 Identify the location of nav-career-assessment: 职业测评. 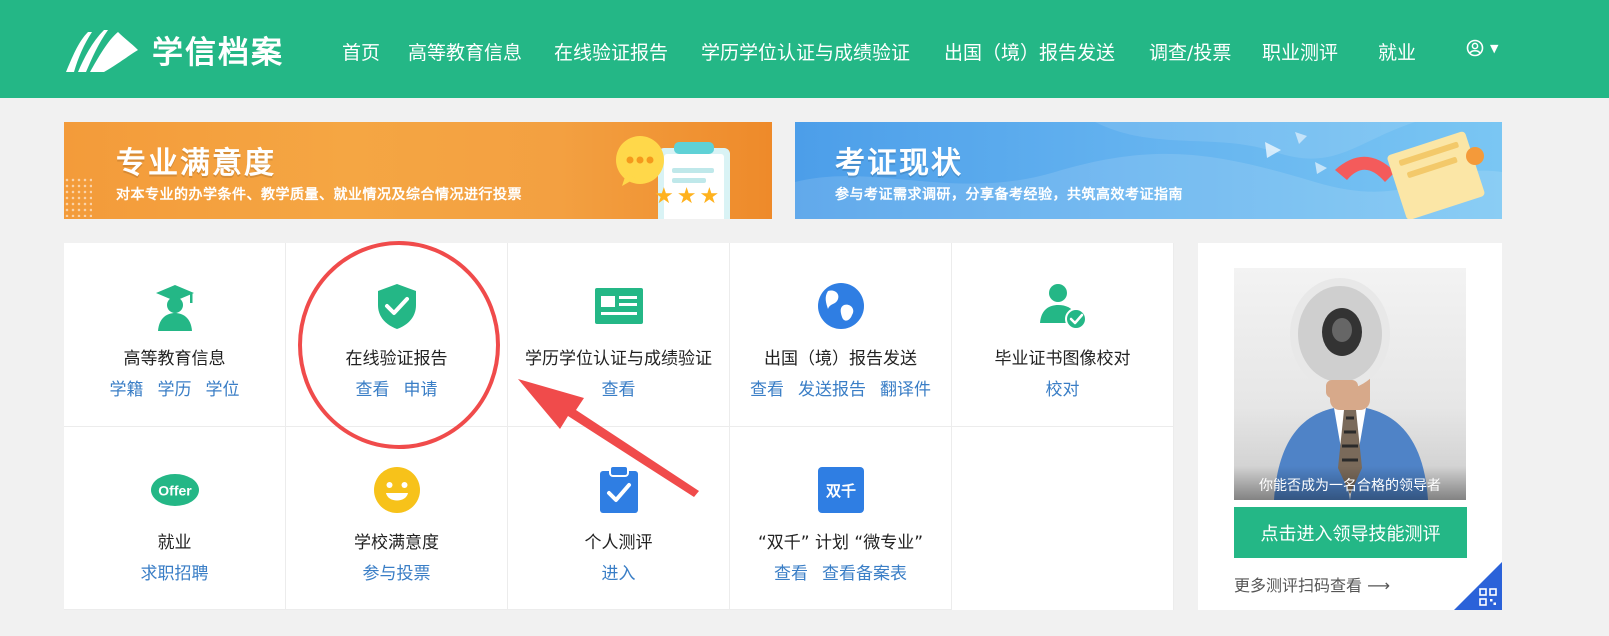
(1300, 51).